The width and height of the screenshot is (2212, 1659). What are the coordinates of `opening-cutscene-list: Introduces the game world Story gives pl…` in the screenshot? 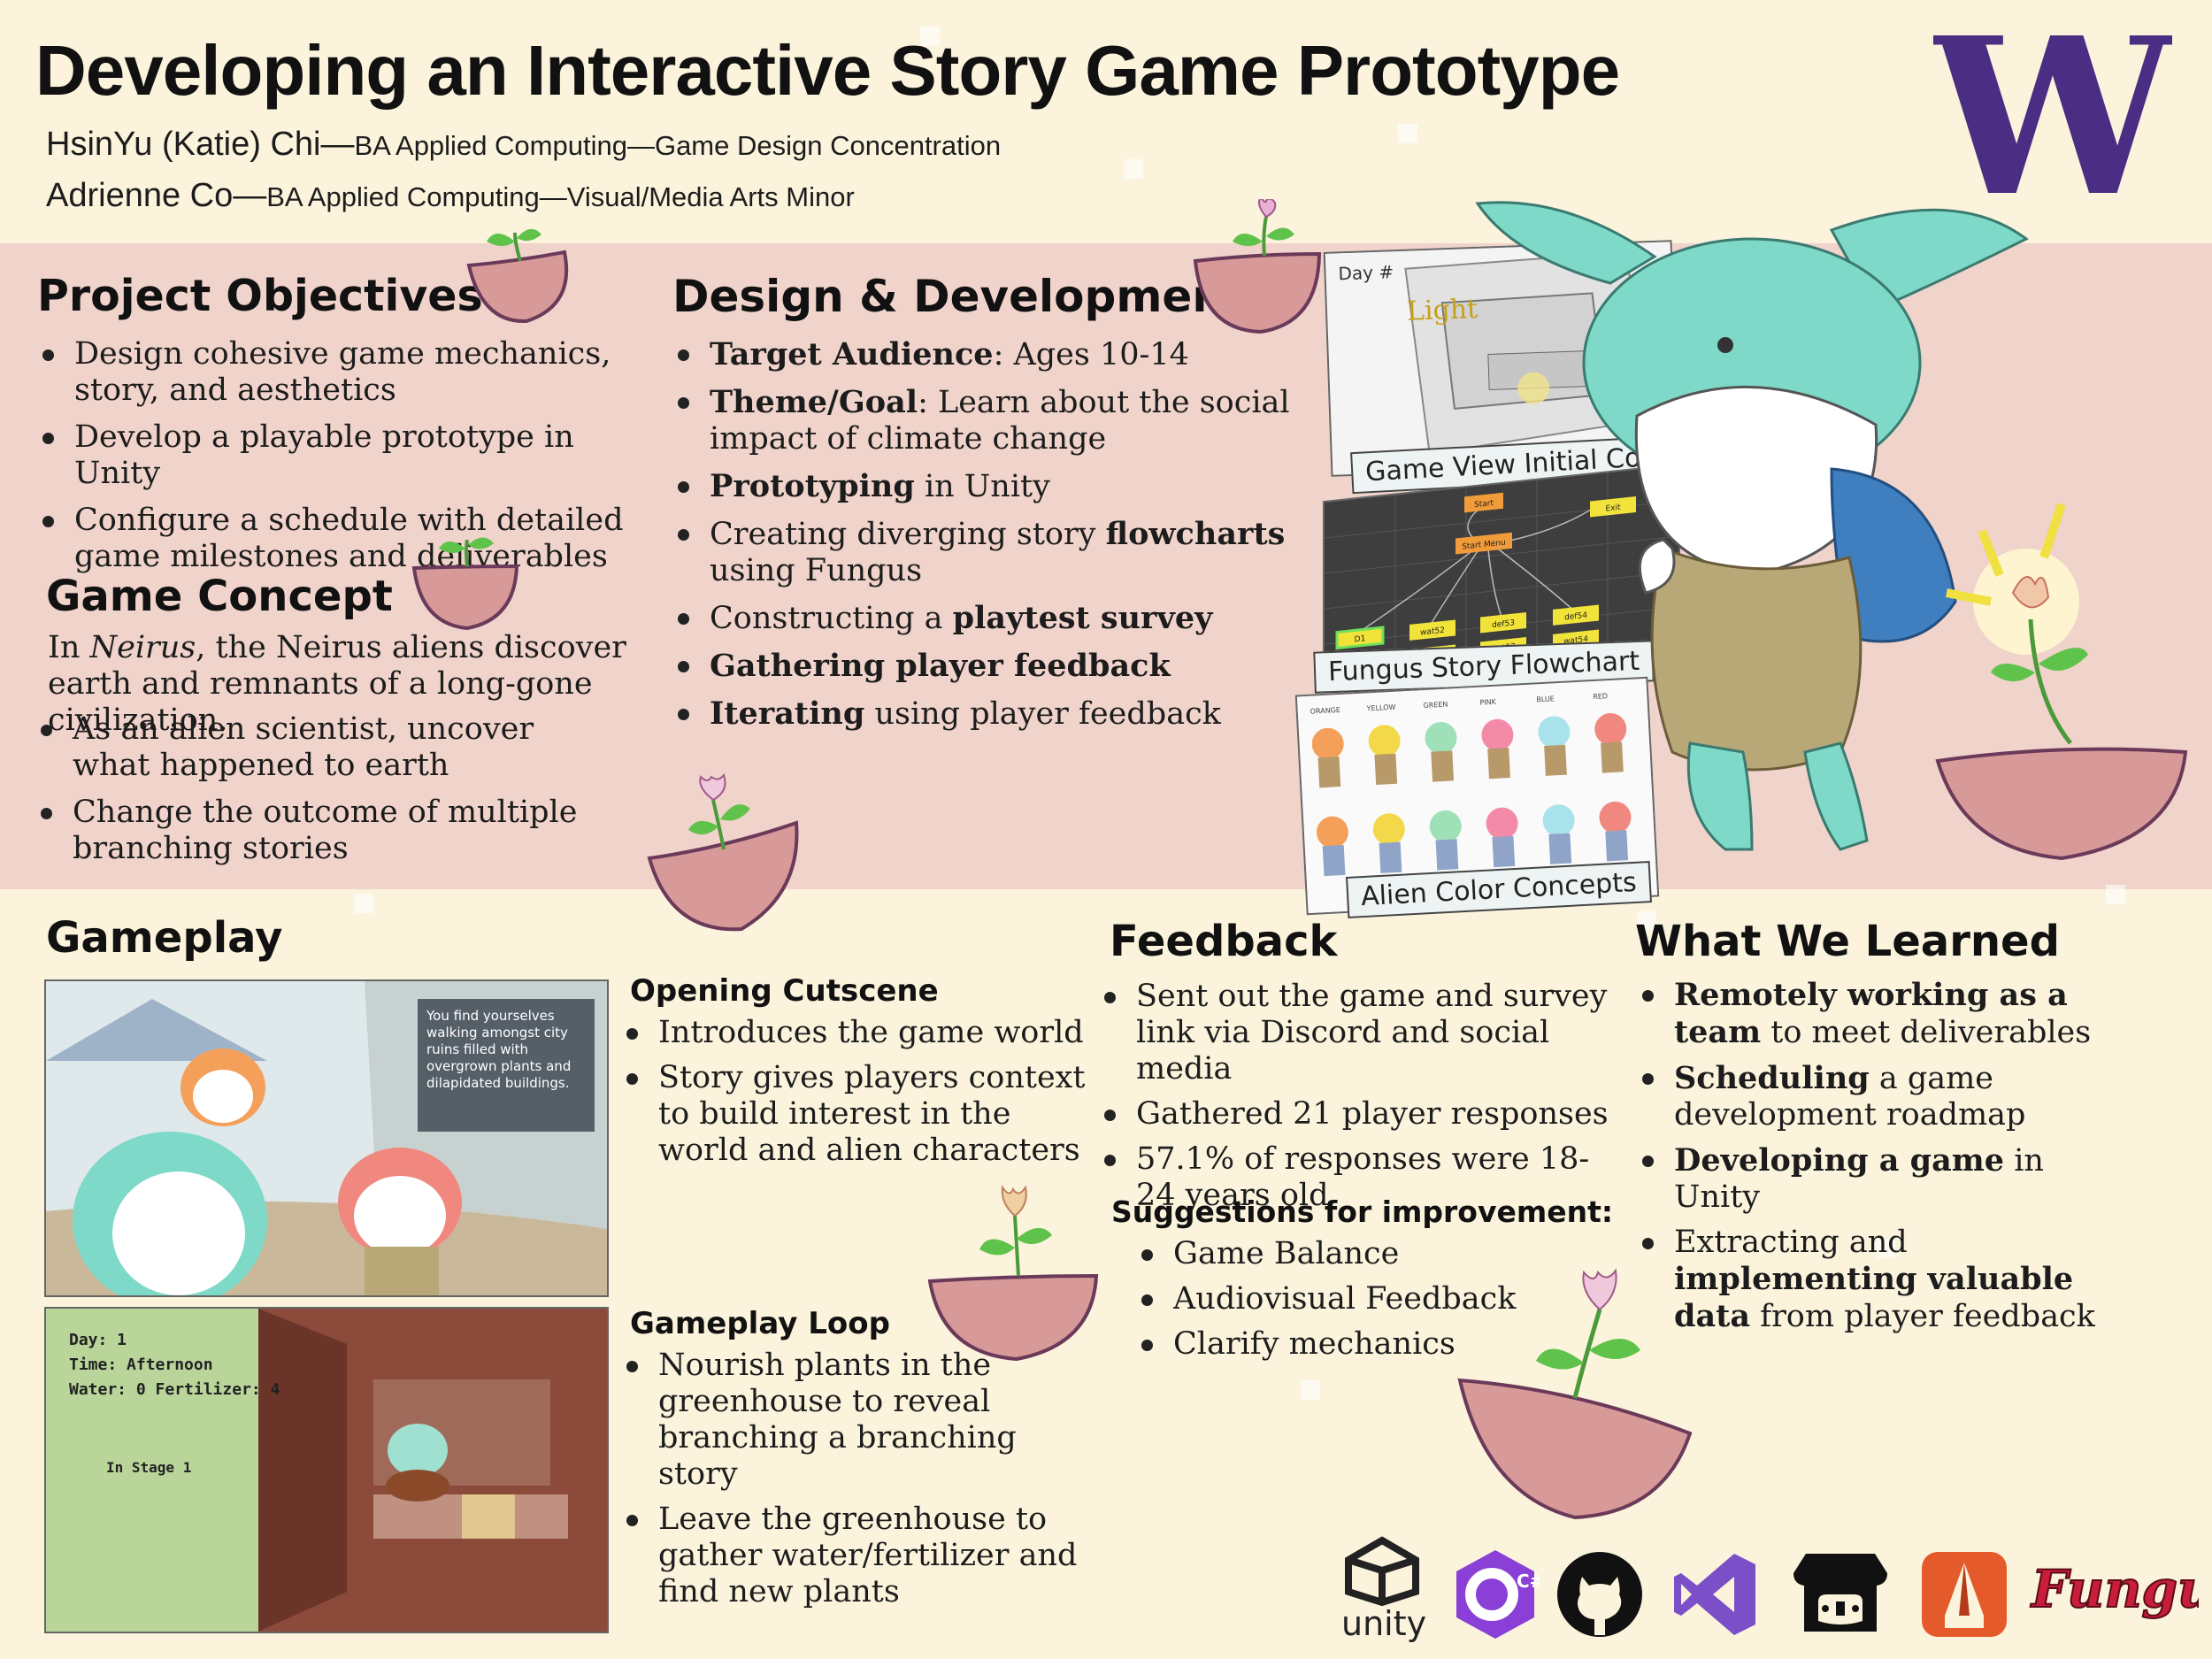 It's located at (860, 1097).